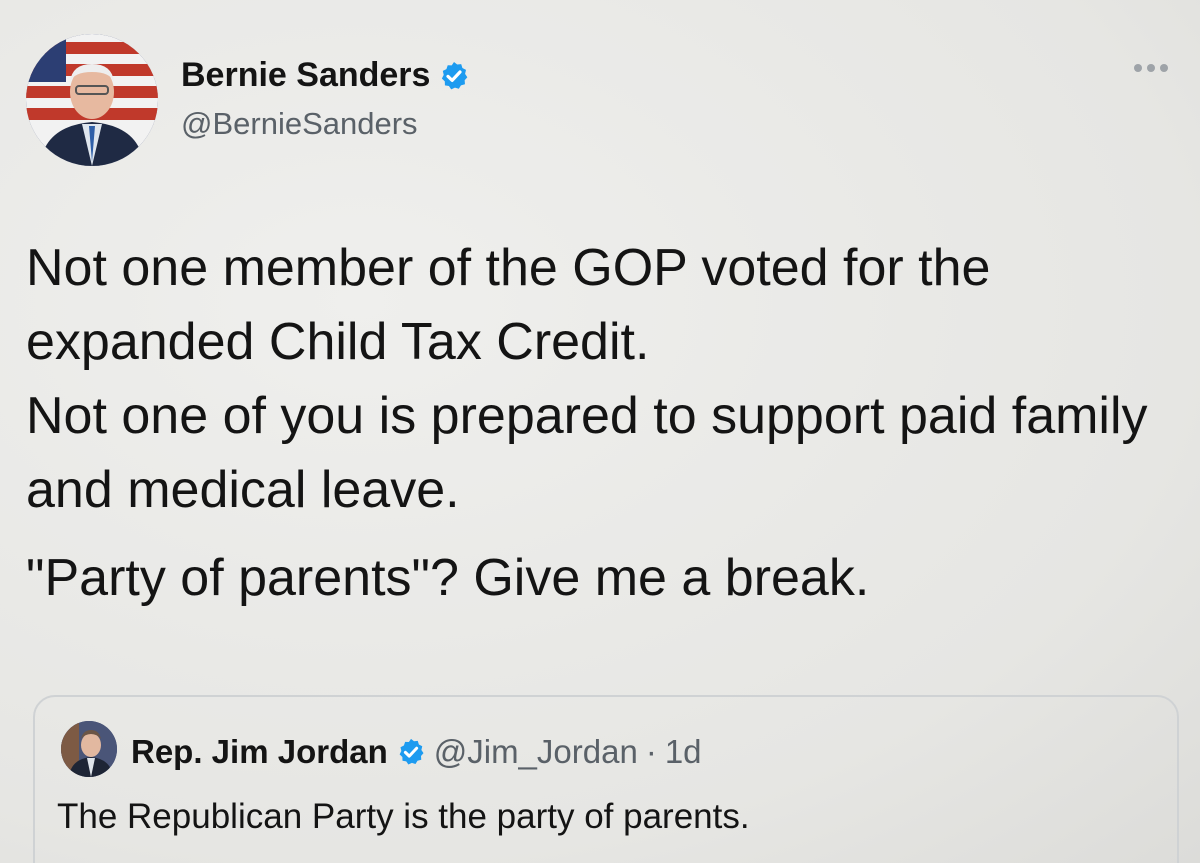  I want to click on quoted-handle: @Jim_Jordan, so click(536, 752).